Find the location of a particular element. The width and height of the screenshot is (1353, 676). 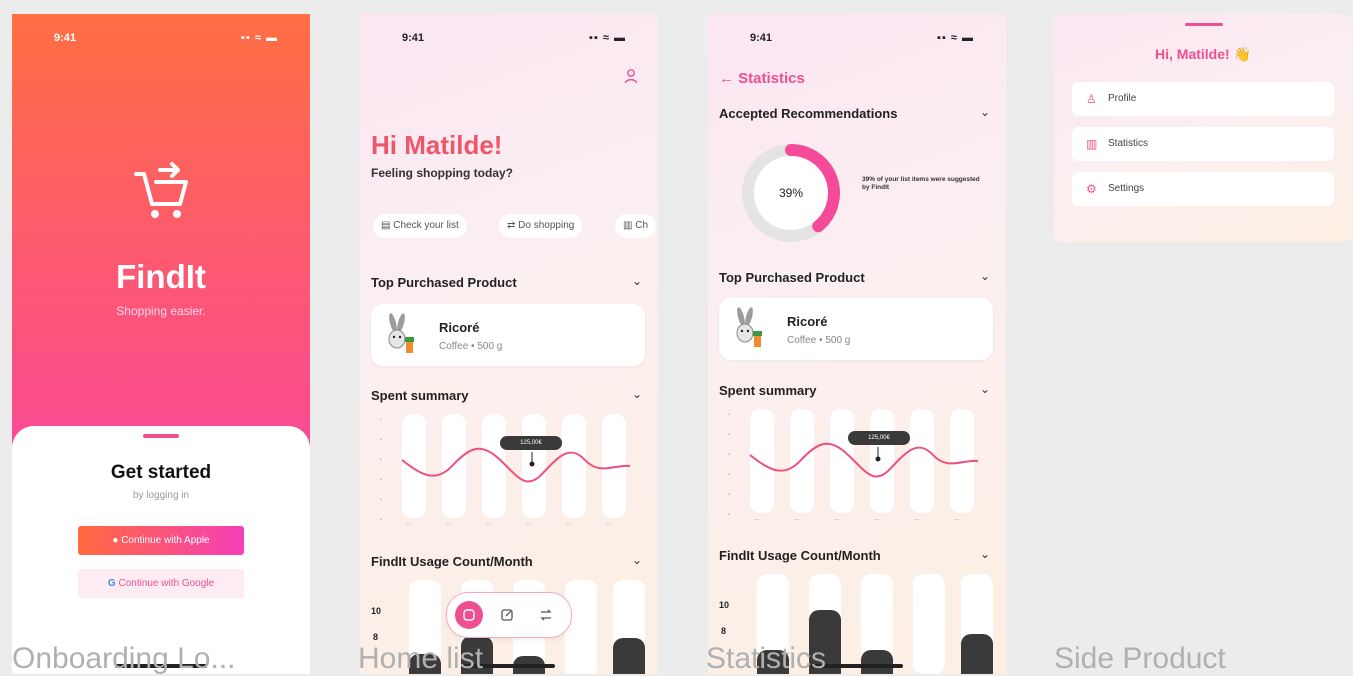

menu-item-profile: ♙ Profile is located at coordinates (1203, 99).